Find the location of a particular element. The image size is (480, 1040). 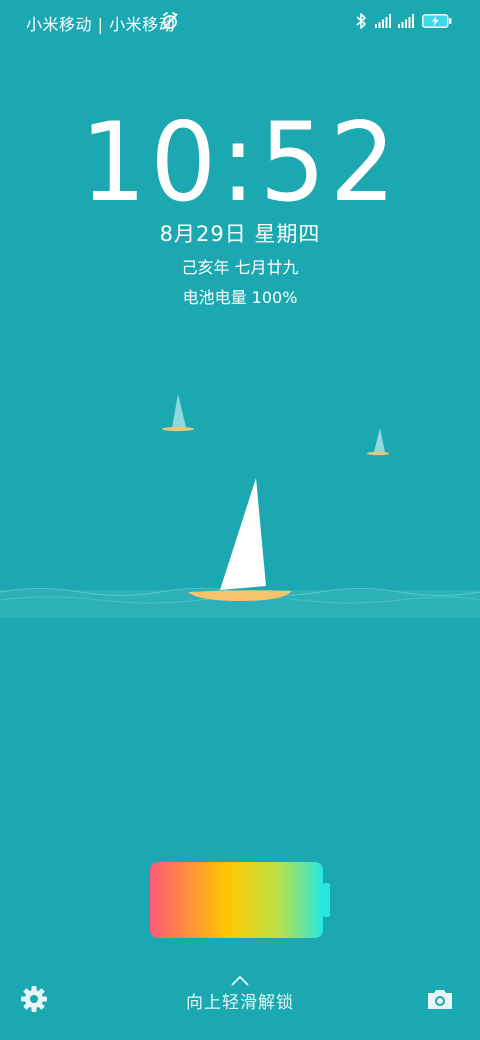

alarm-off-icon is located at coordinates (170, 21).